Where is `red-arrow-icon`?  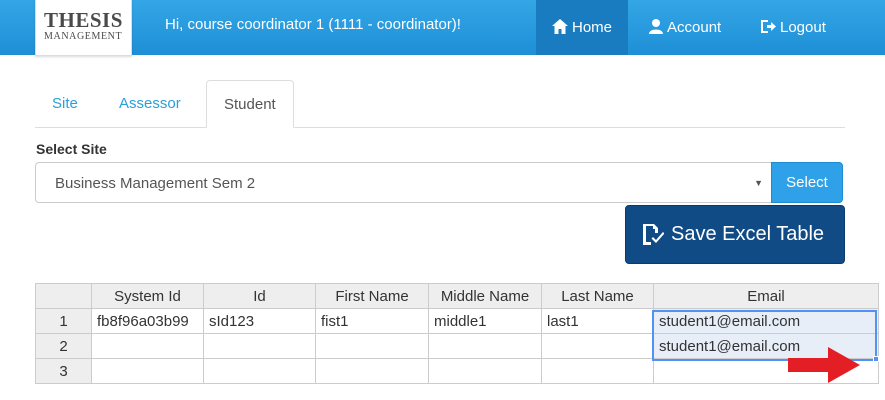 red-arrow-icon is located at coordinates (824, 365).